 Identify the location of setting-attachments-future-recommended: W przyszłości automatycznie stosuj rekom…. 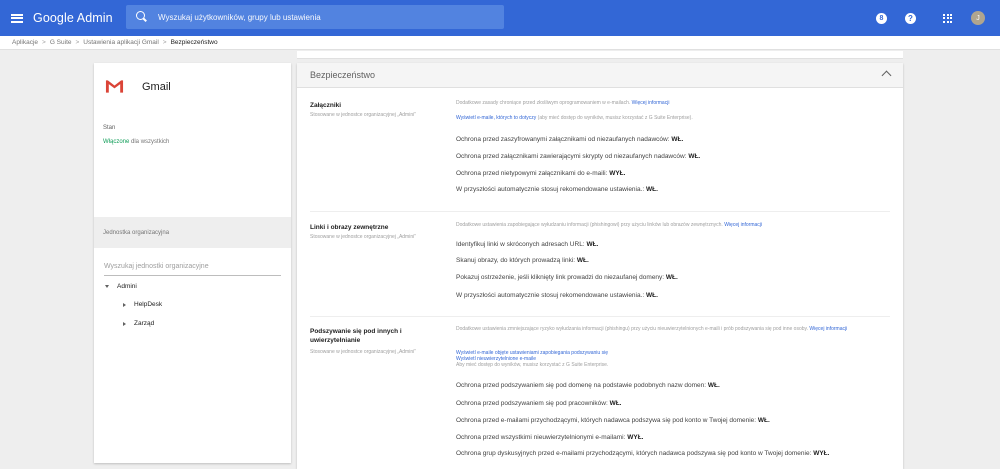
(557, 189).